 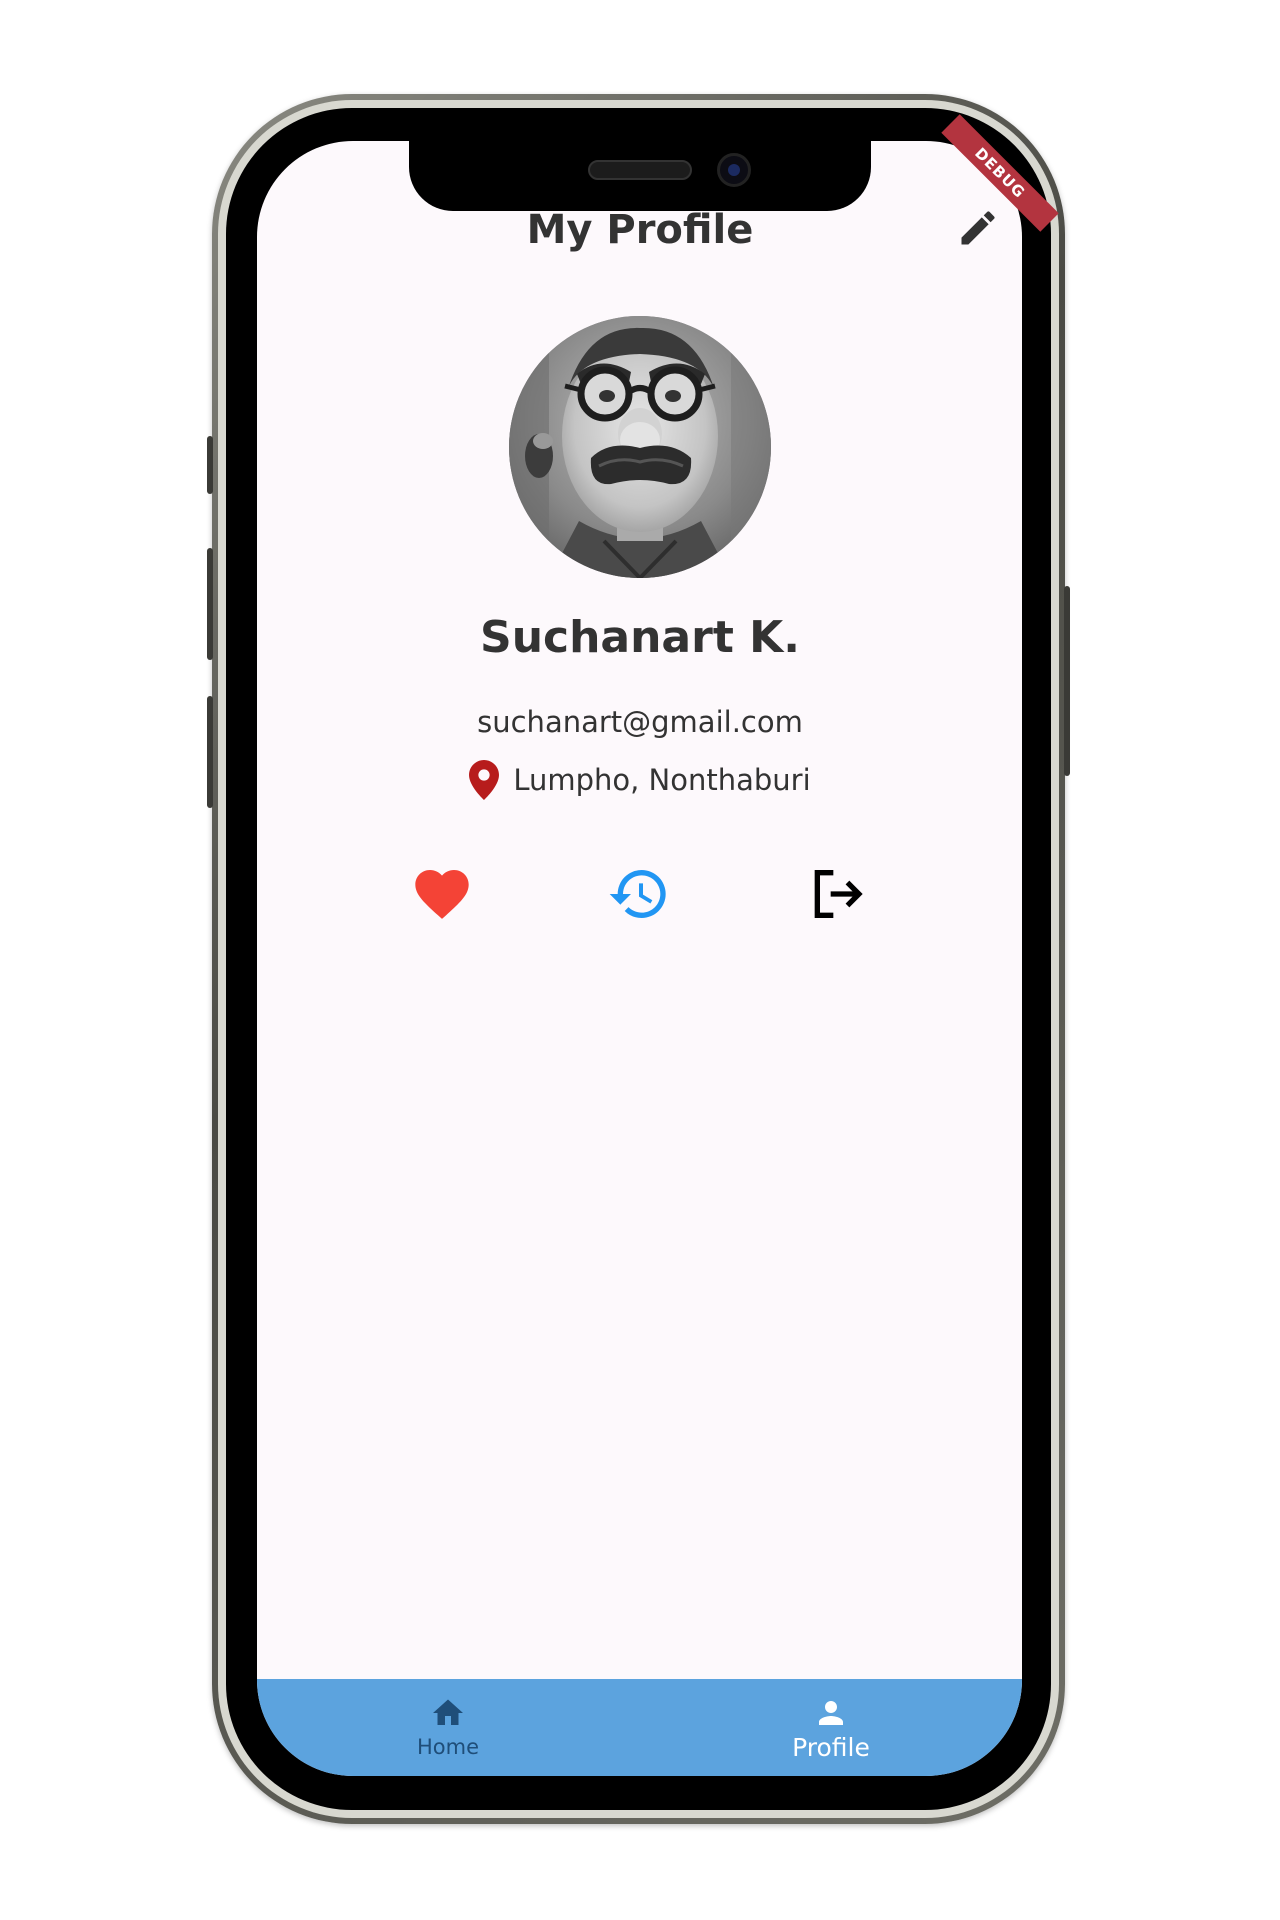 What do you see at coordinates (831, 1747) in the screenshot?
I see `nav-label-profile: Profile` at bounding box center [831, 1747].